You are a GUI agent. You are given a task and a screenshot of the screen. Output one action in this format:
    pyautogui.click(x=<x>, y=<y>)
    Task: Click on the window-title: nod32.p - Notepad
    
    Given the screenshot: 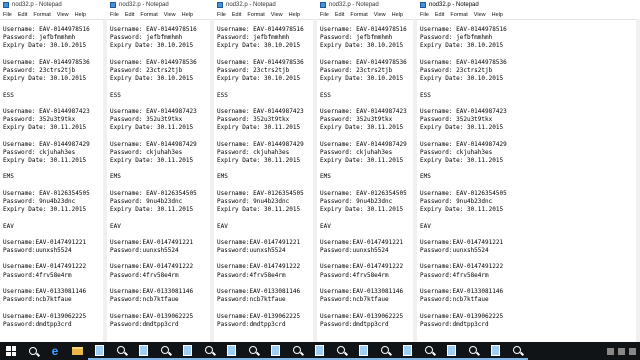 What is the action you would take?
    pyautogui.click(x=144, y=5)
    